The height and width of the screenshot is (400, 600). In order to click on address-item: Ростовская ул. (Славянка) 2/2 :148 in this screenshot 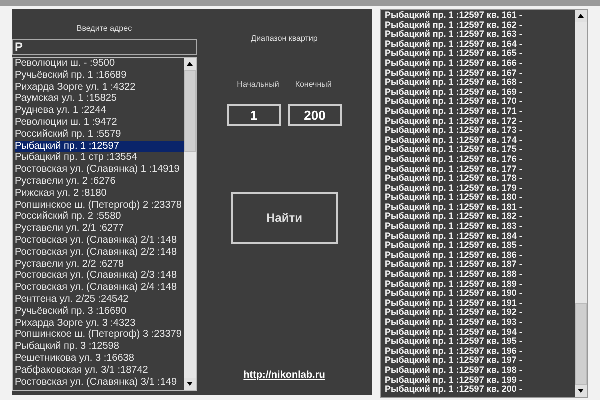, I will do `click(99, 252)`.